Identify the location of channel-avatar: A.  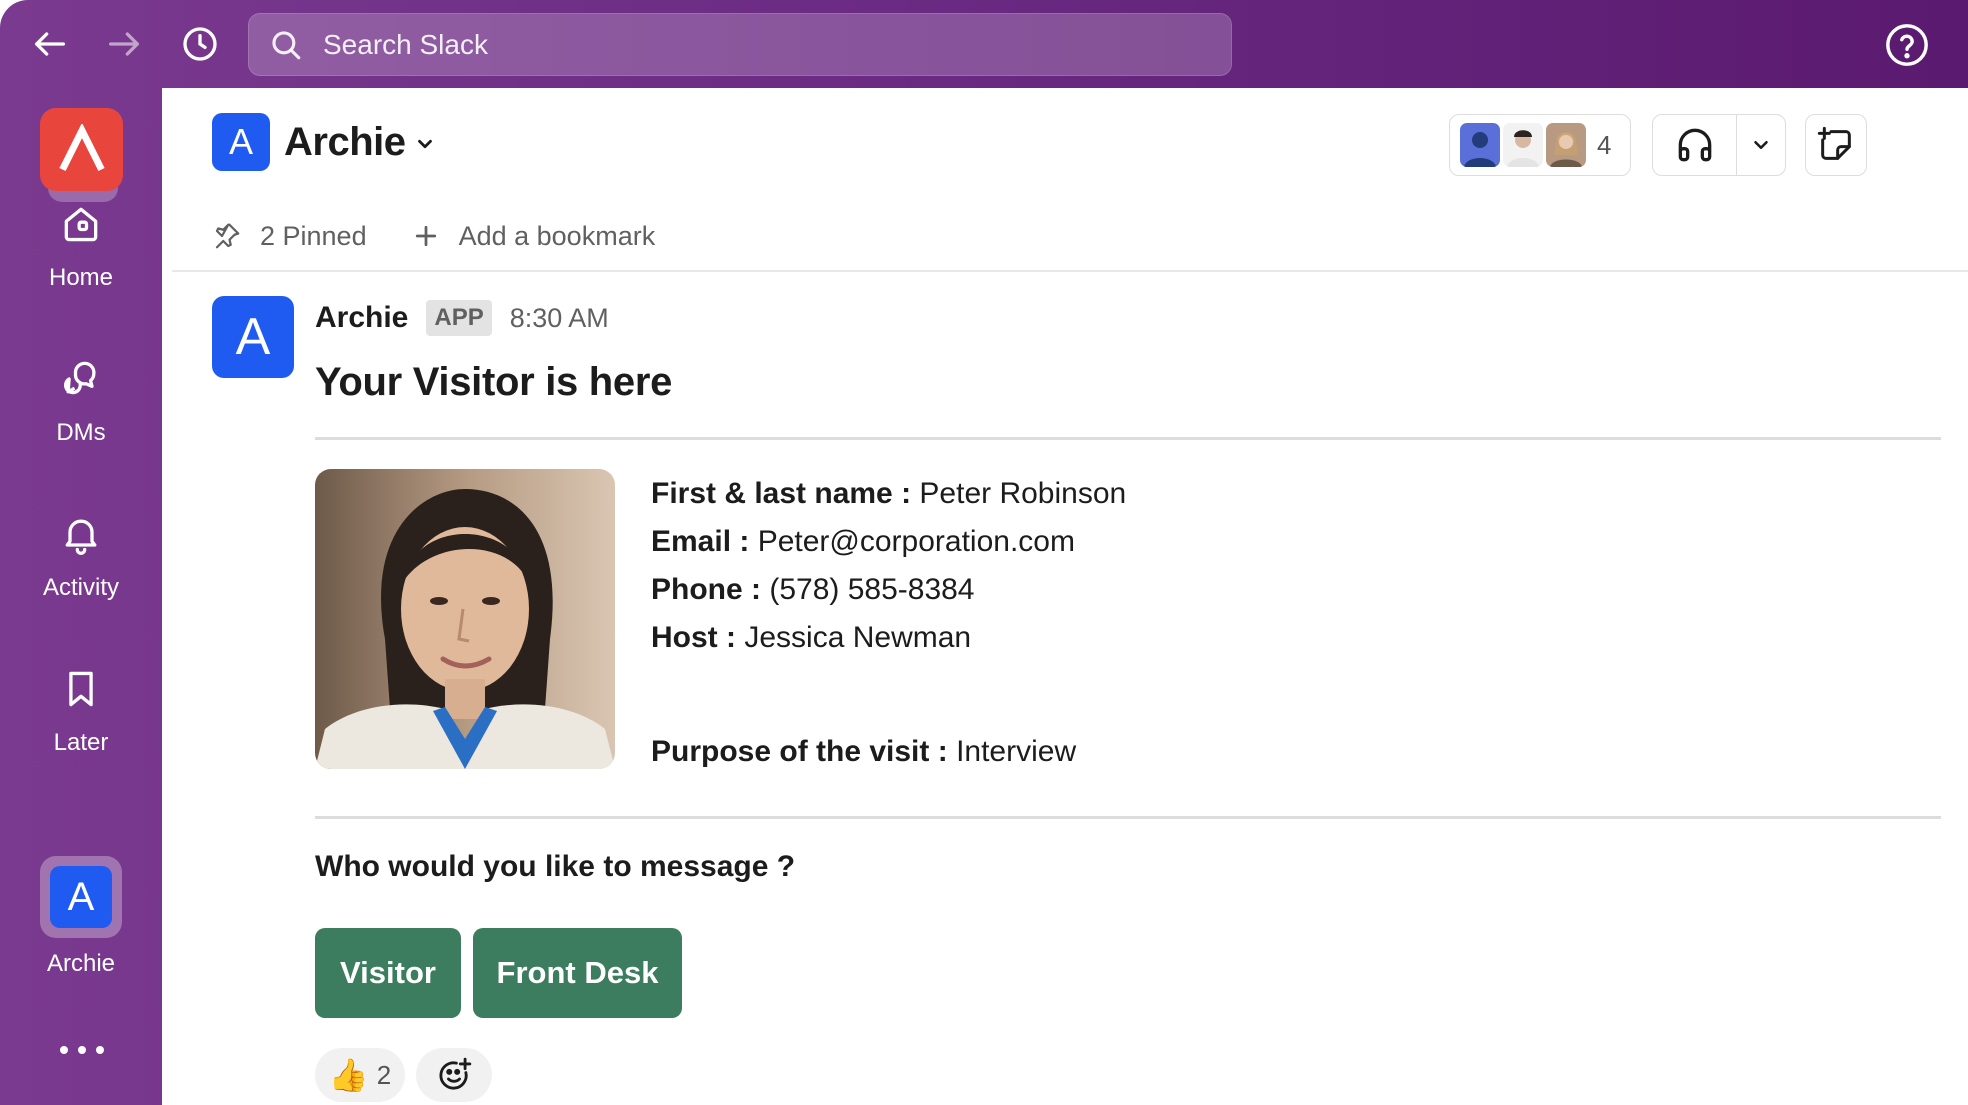
(241, 142).